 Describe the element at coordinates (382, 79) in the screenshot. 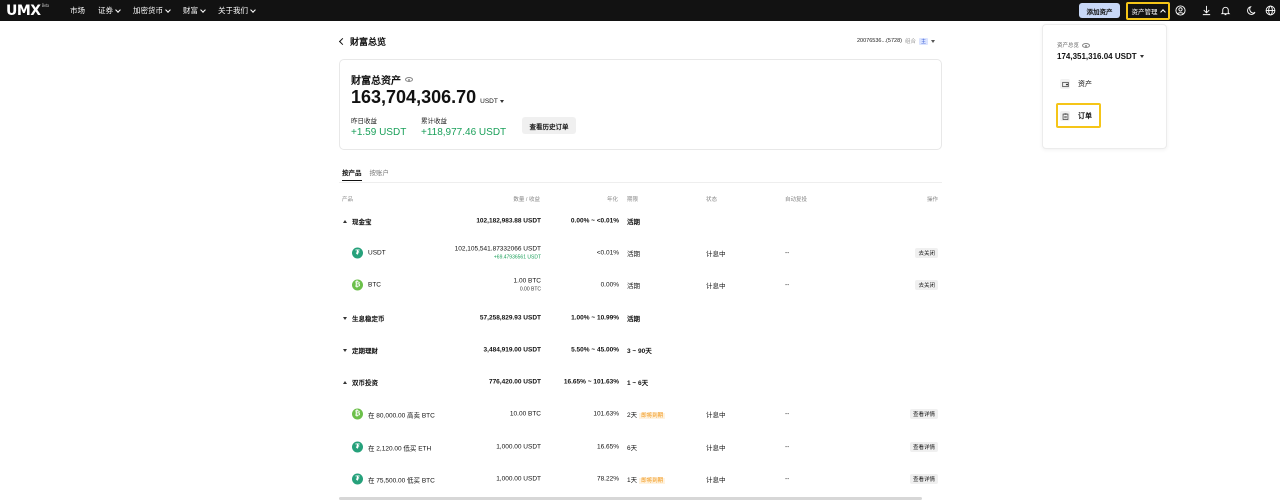

I see `total-assets-heading: 财富总资产` at that location.